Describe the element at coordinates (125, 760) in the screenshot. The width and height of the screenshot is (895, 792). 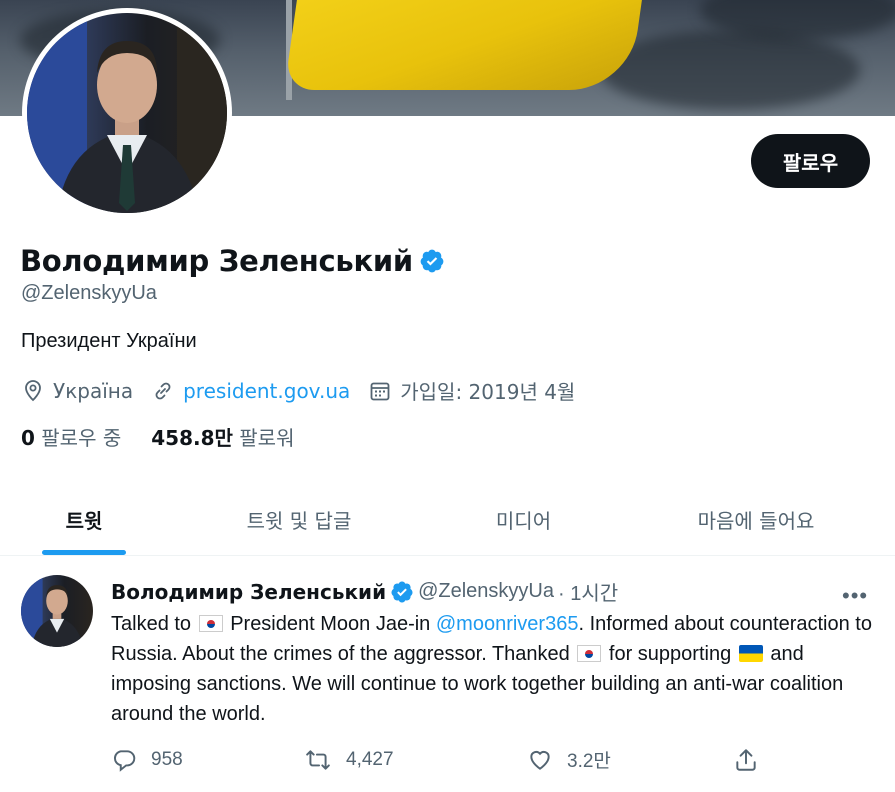
I see `reply-icon` at that location.